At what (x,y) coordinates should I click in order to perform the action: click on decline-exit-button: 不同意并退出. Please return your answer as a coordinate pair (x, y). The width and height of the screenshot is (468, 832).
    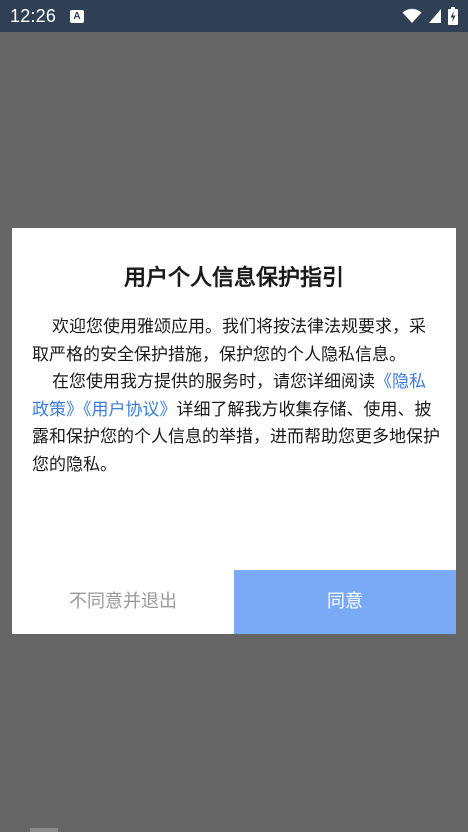
    Looking at the image, I should click on (123, 602).